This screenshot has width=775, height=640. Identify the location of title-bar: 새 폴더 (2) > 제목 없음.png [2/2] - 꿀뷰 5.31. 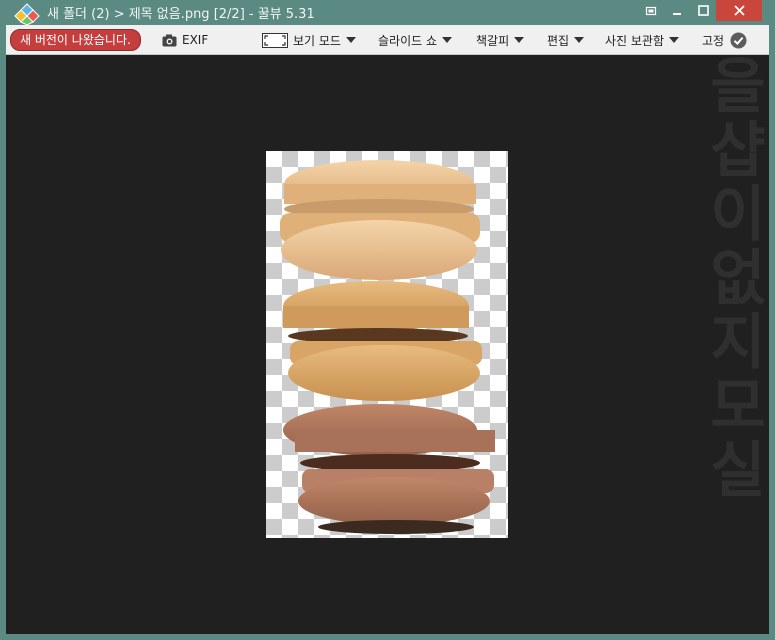
(387, 12).